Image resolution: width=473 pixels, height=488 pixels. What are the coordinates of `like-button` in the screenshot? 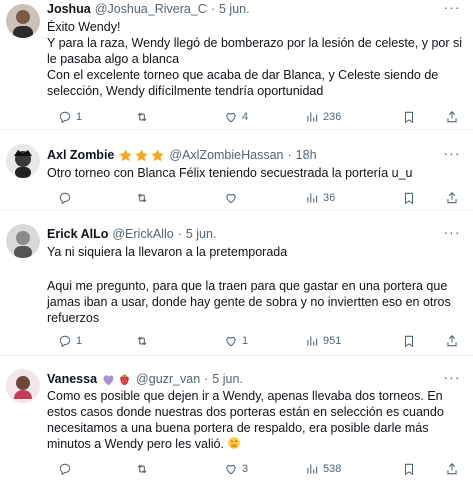 It's located at (233, 198).